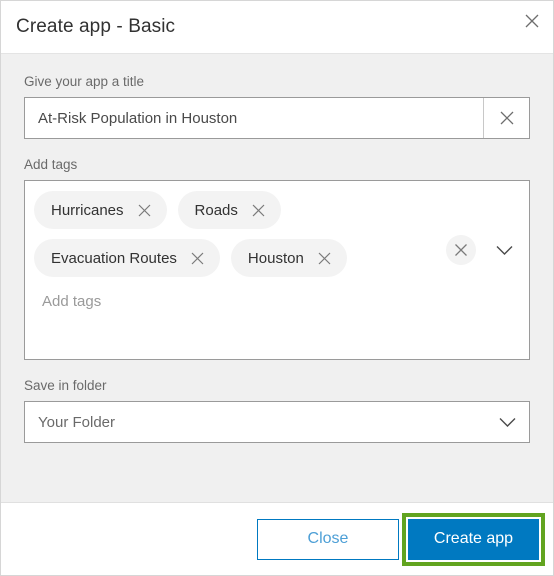  I want to click on save-in-folder-select: Your Folder, so click(277, 422).